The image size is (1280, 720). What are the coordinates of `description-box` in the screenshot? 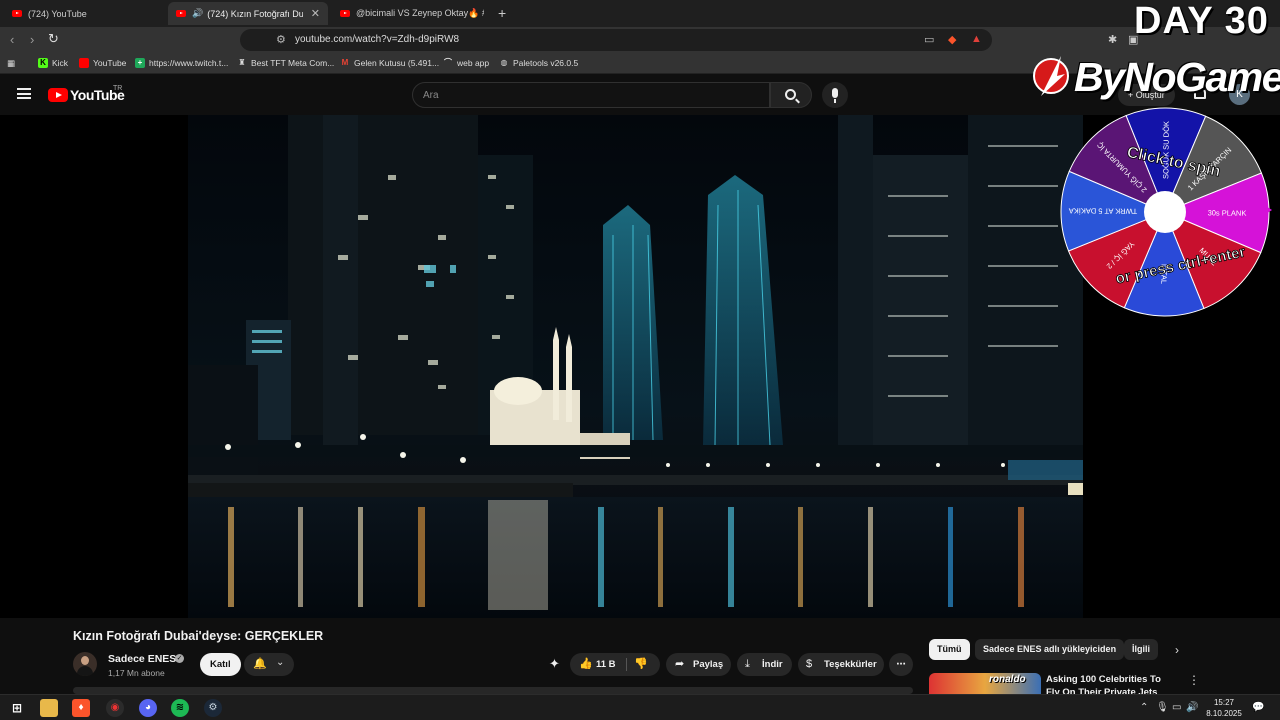 It's located at (493, 690).